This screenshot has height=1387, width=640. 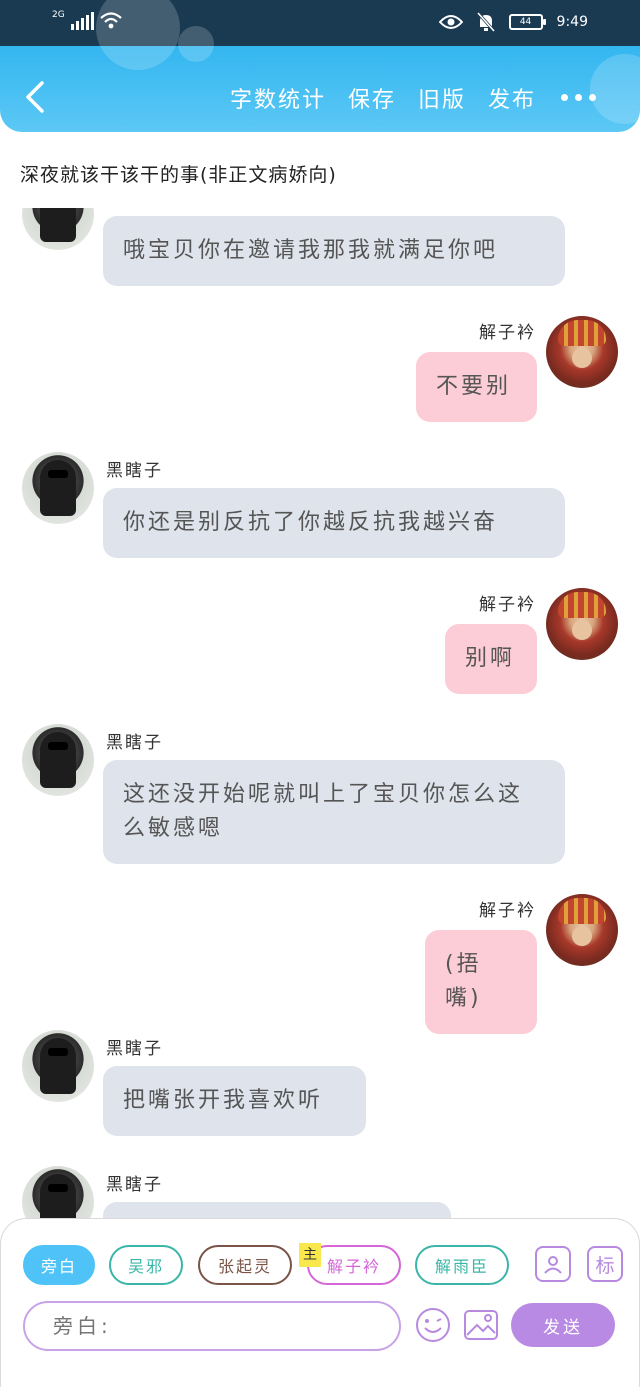 I want to click on message-bubble: 哦宝贝你在邀请我那我就满足你吧, so click(x=334, y=251).